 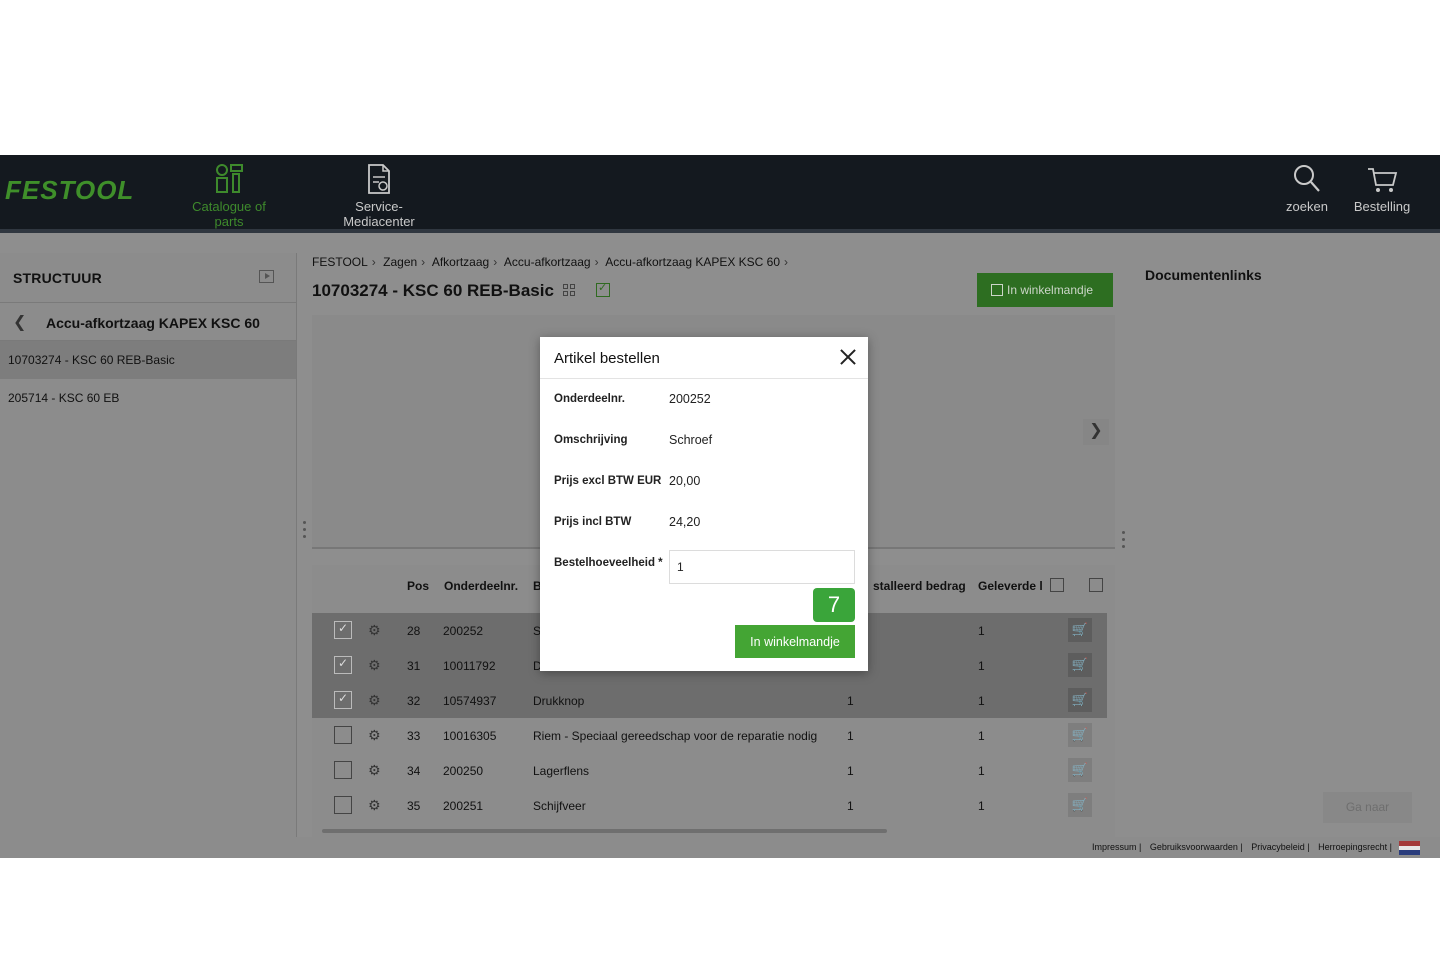 What do you see at coordinates (690, 399) in the screenshot?
I see `field-value: 200252` at bounding box center [690, 399].